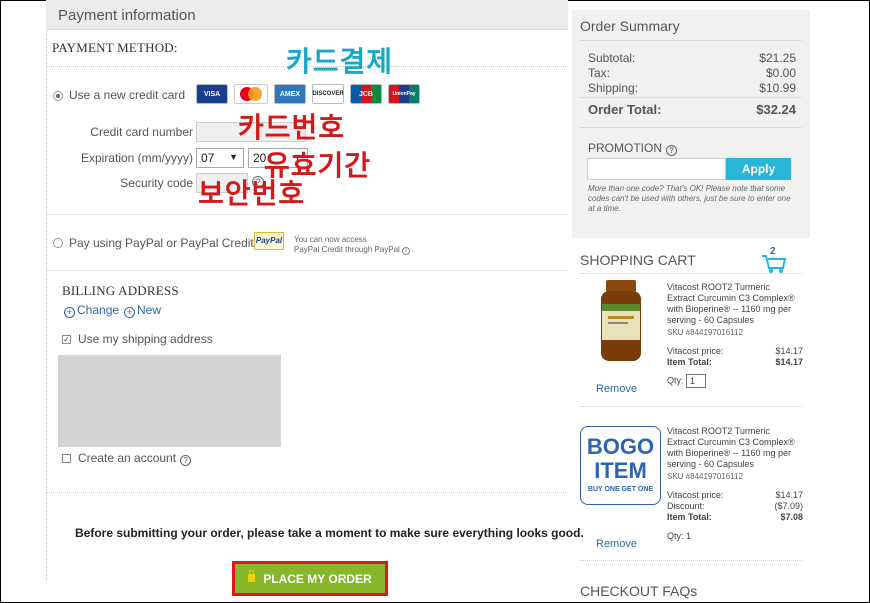  What do you see at coordinates (269, 241) in the screenshot?
I see `paypal-logo: PayPal` at bounding box center [269, 241].